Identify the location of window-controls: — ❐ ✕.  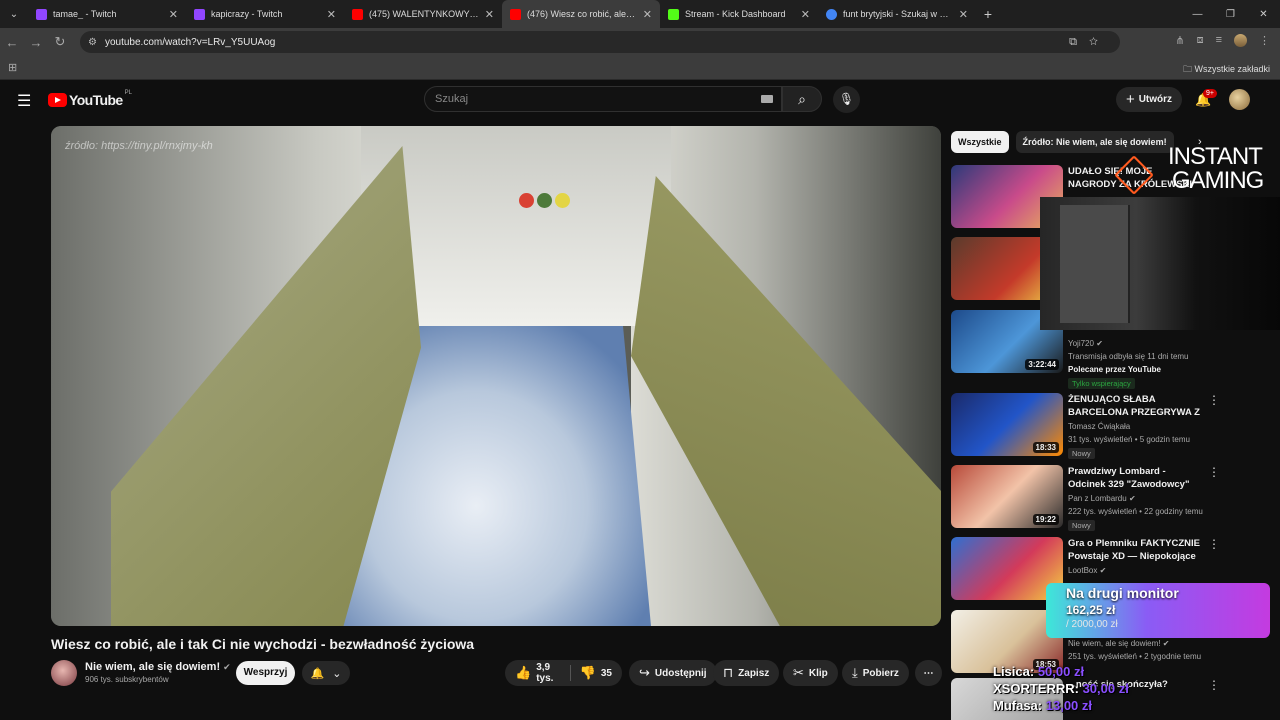
(1230, 14).